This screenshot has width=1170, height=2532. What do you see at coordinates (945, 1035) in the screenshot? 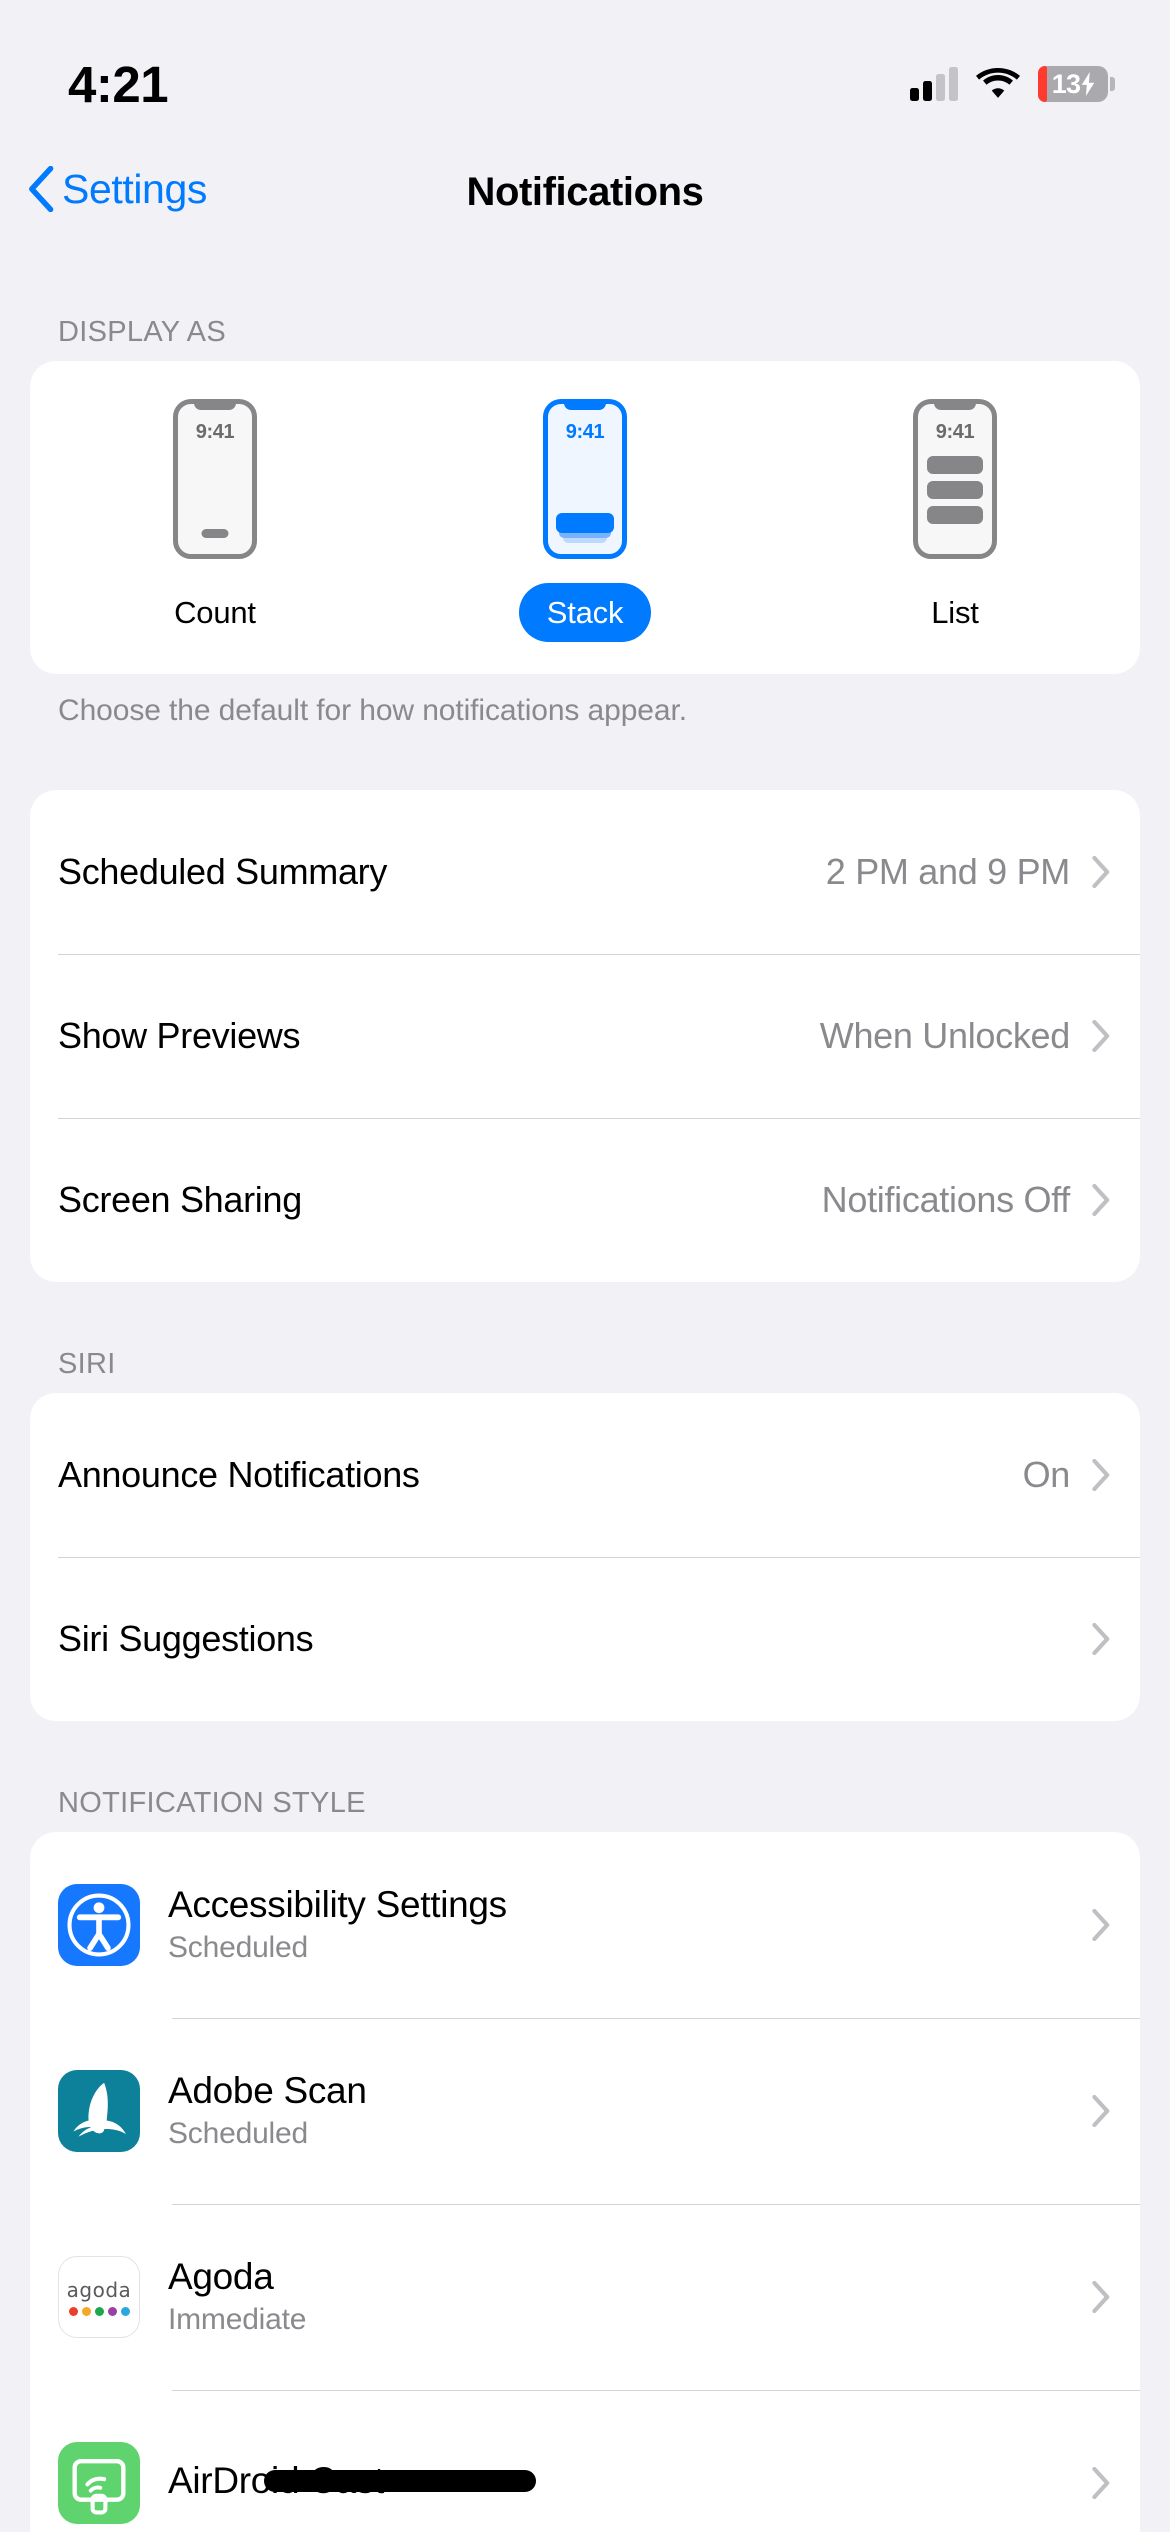
I see `row-value: When Unlocked` at bounding box center [945, 1035].